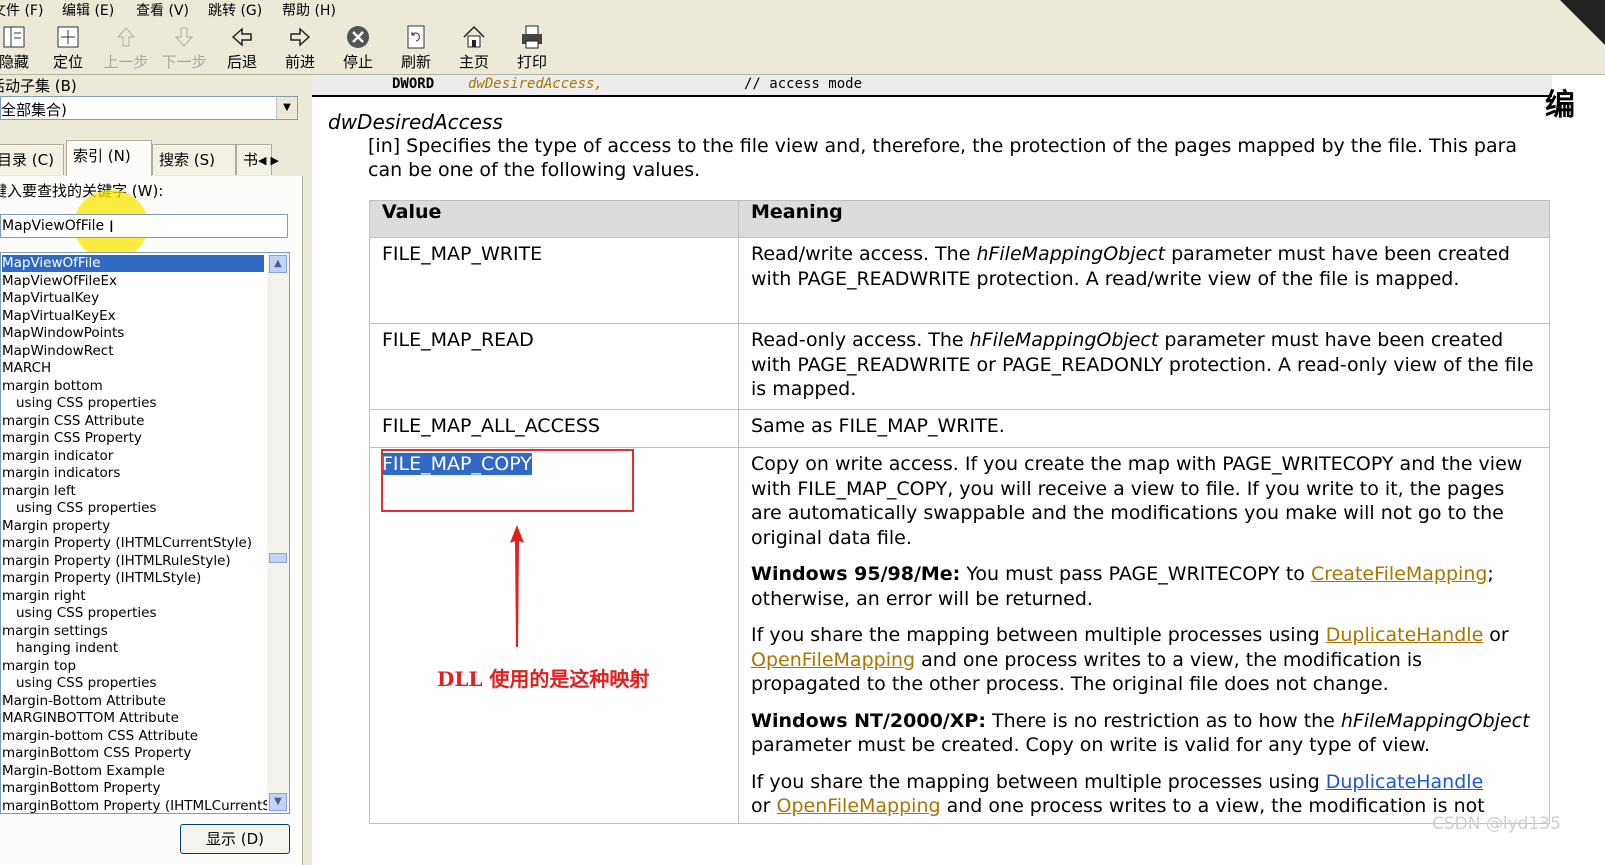 This screenshot has height=865, width=1605. Describe the element at coordinates (858, 806) in the screenshot. I see `link-openfilemapping-2: OpenFileMapping` at that location.